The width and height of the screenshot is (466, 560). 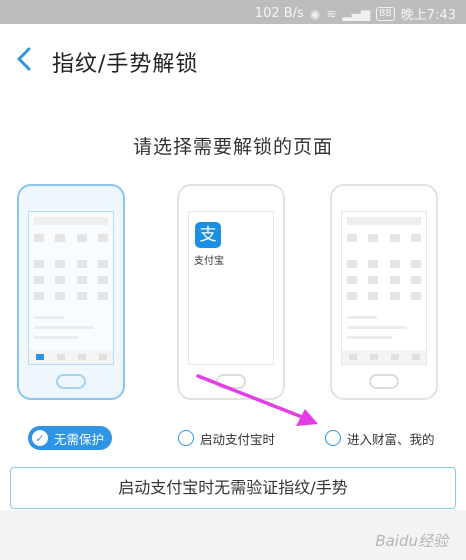 What do you see at coordinates (411, 541) in the screenshot?
I see `watermark: Baidu经验` at bounding box center [411, 541].